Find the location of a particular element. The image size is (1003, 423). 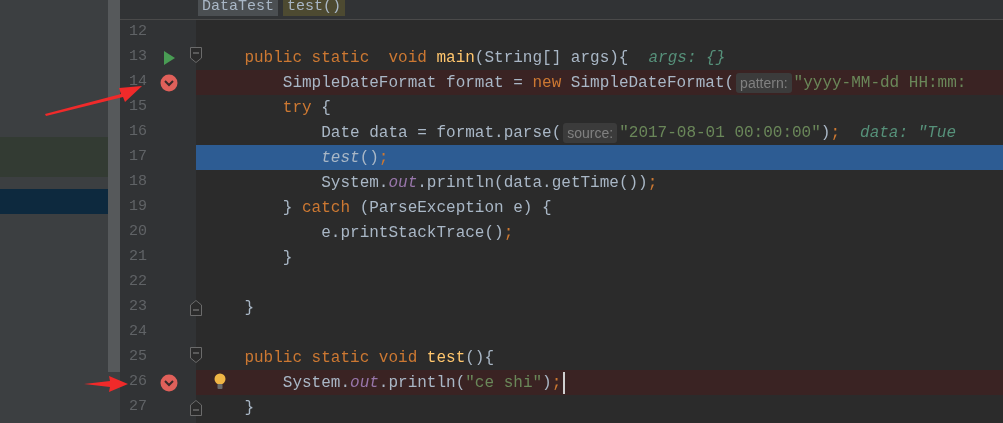

code-text: } catch (ParseException e) { is located at coordinates (417, 208).